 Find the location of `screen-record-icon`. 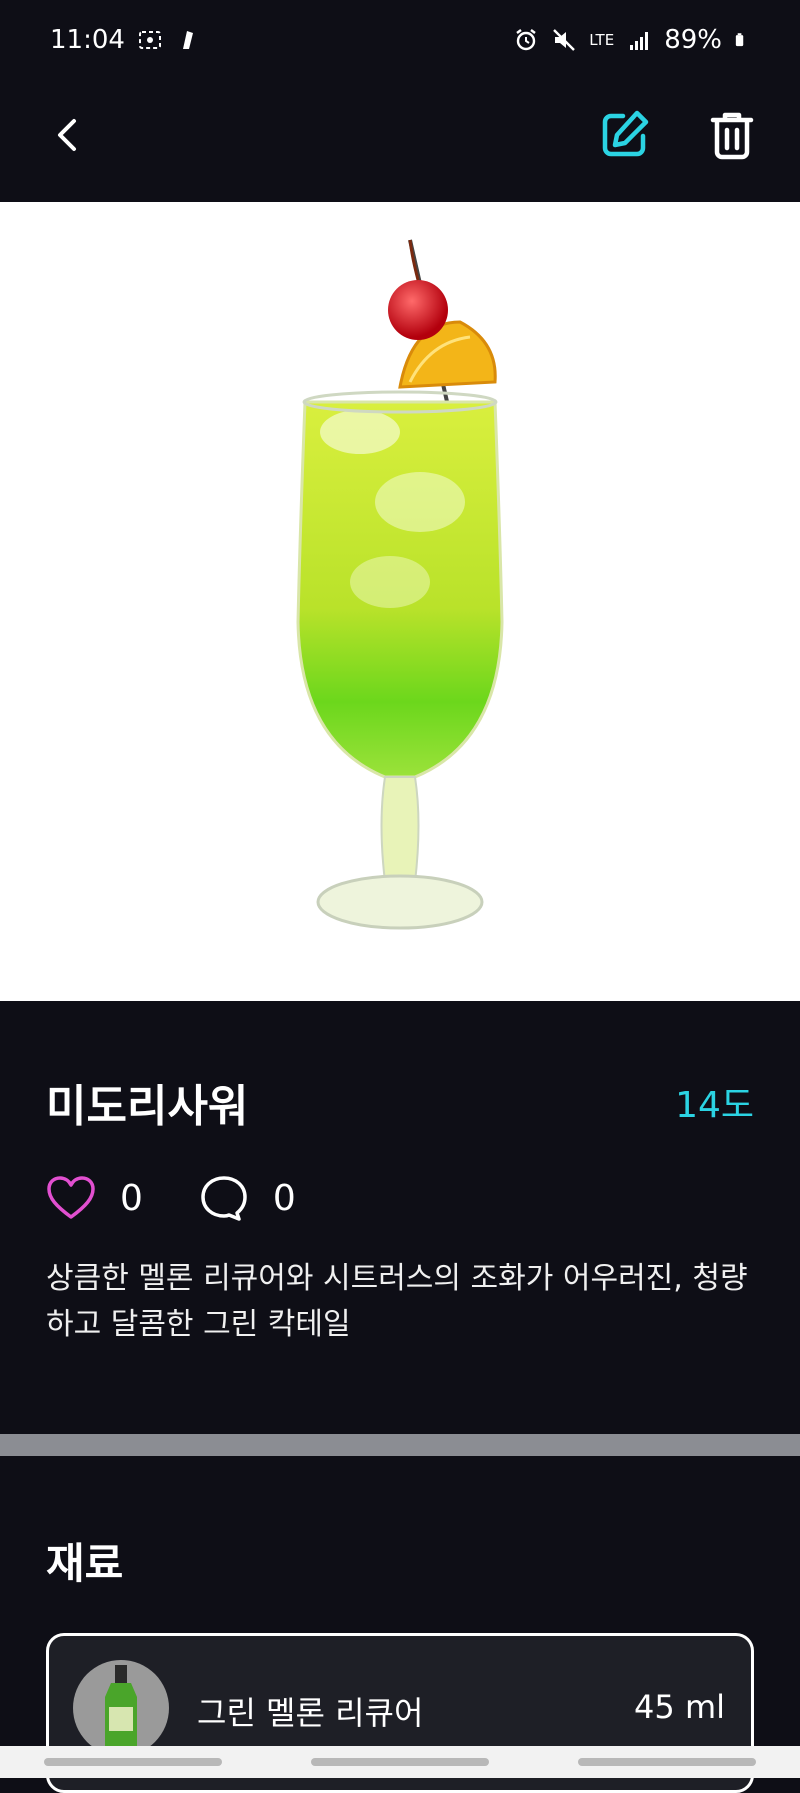

screen-record-icon is located at coordinates (149, 40).